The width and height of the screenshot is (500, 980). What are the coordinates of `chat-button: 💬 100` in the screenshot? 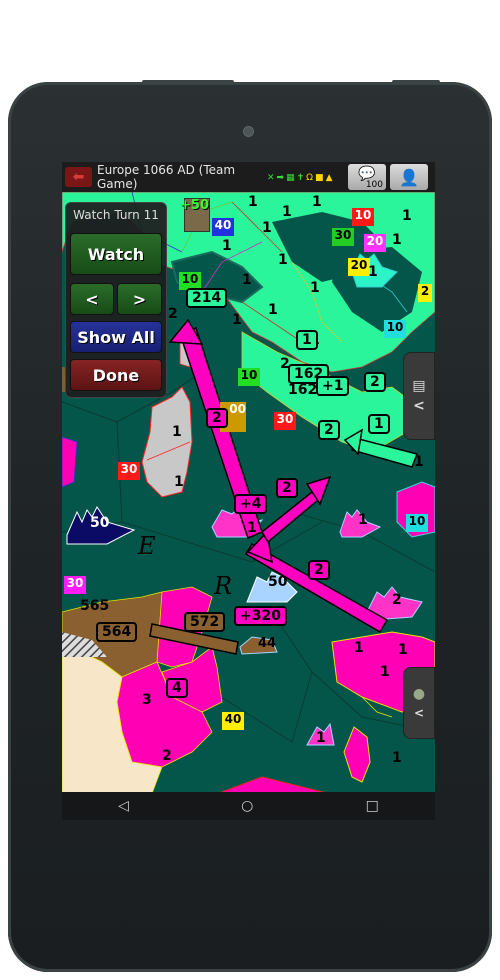 It's located at (367, 177).